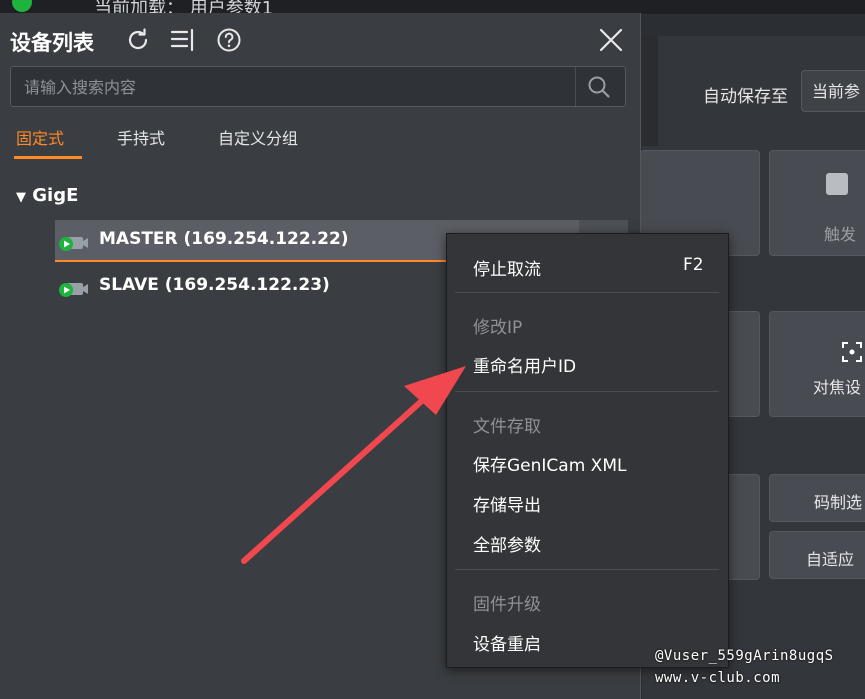 This screenshot has height=699, width=865. What do you see at coordinates (575, 86) in the screenshot?
I see `search-divider` at bounding box center [575, 86].